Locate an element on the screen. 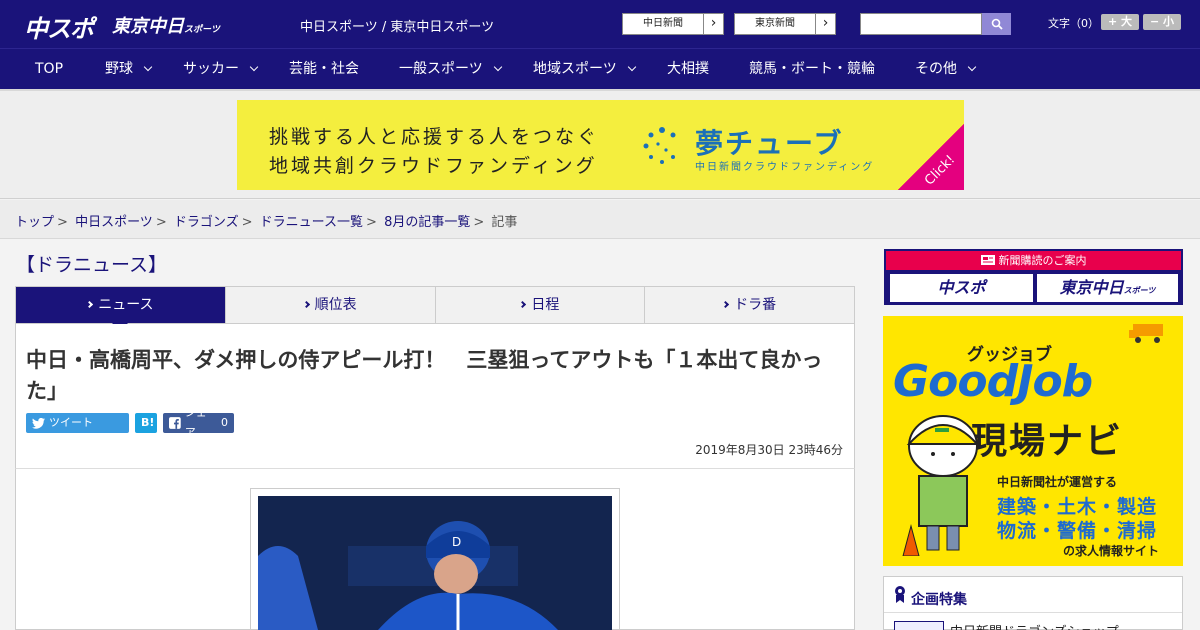 Image resolution: width=1200 pixels, height=630 pixels. nav-local-sports: 地域スポーツ is located at coordinates (584, 69).